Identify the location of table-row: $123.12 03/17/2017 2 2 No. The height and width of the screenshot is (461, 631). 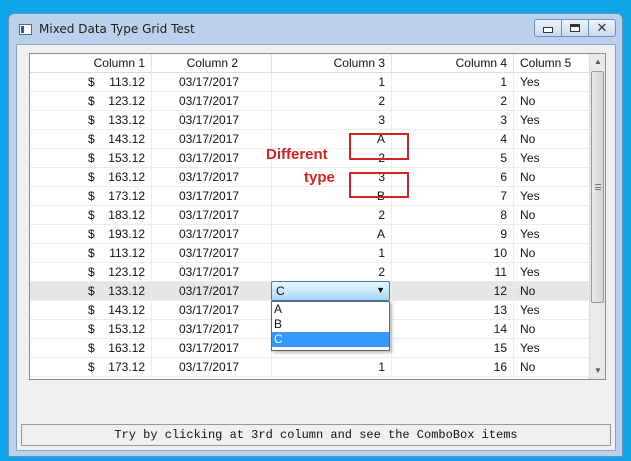
(310, 101).